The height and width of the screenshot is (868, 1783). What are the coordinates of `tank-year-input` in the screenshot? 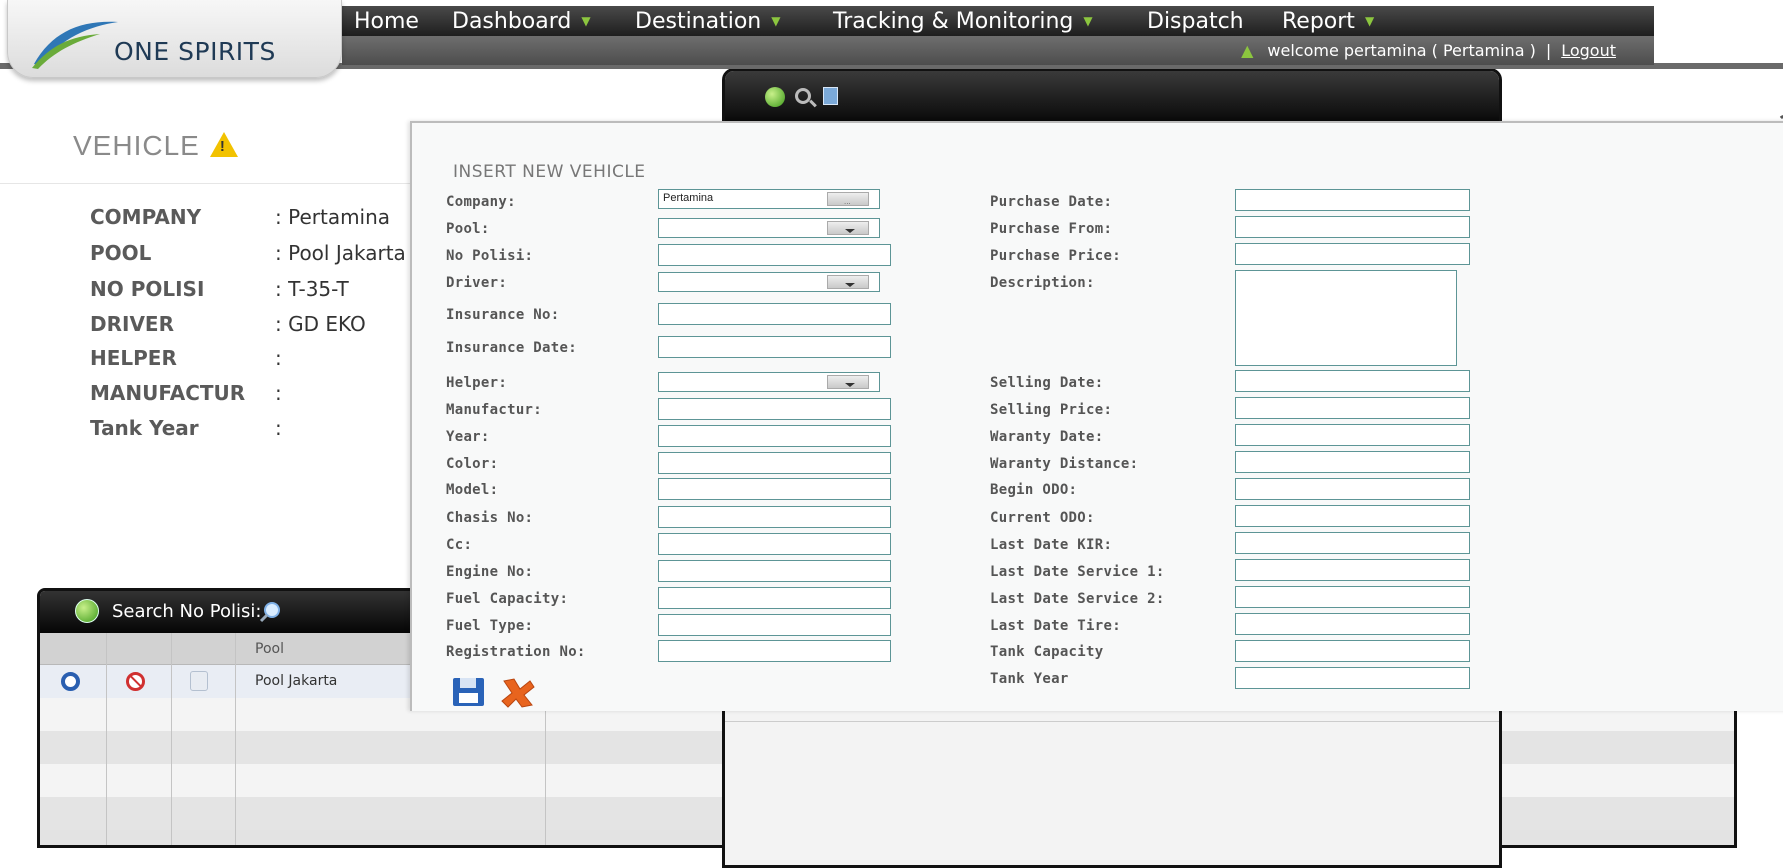 It's located at (1352, 678).